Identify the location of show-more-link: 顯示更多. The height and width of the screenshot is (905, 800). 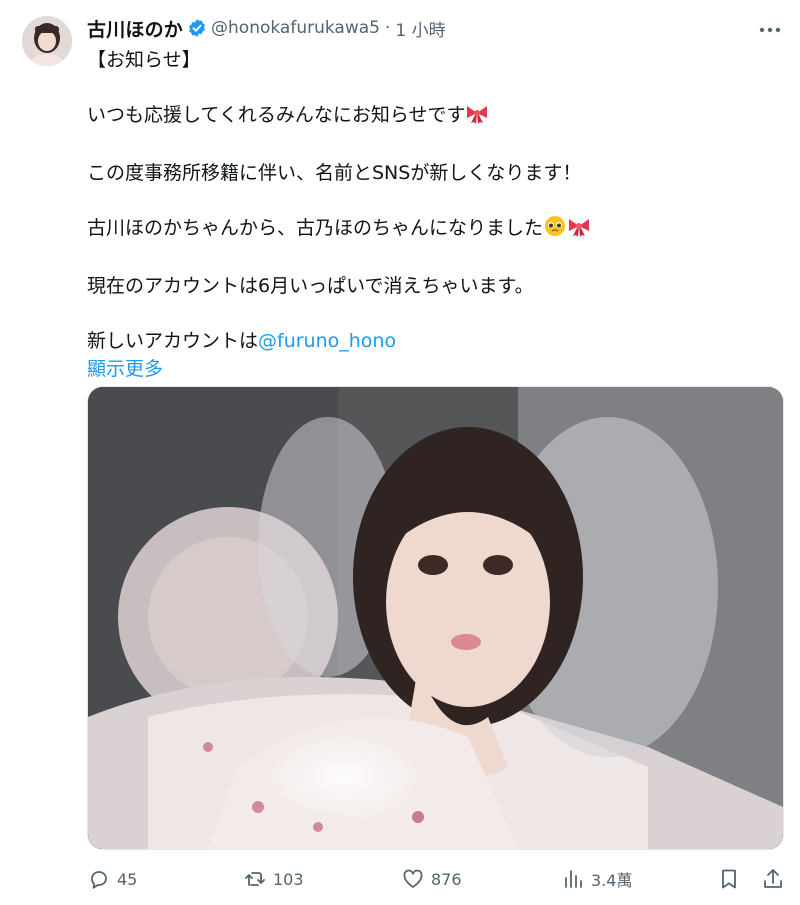
(432, 369).